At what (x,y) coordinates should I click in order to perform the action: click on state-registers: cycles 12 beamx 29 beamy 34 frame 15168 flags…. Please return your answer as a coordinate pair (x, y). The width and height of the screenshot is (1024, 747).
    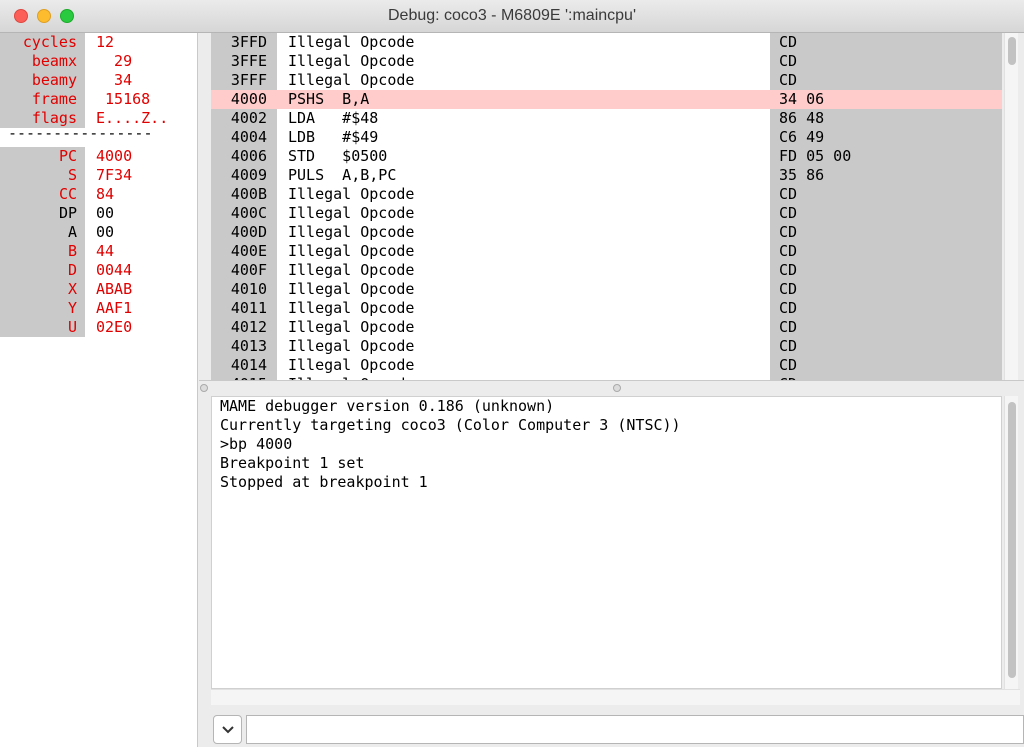
    Looking at the image, I should click on (99, 80).